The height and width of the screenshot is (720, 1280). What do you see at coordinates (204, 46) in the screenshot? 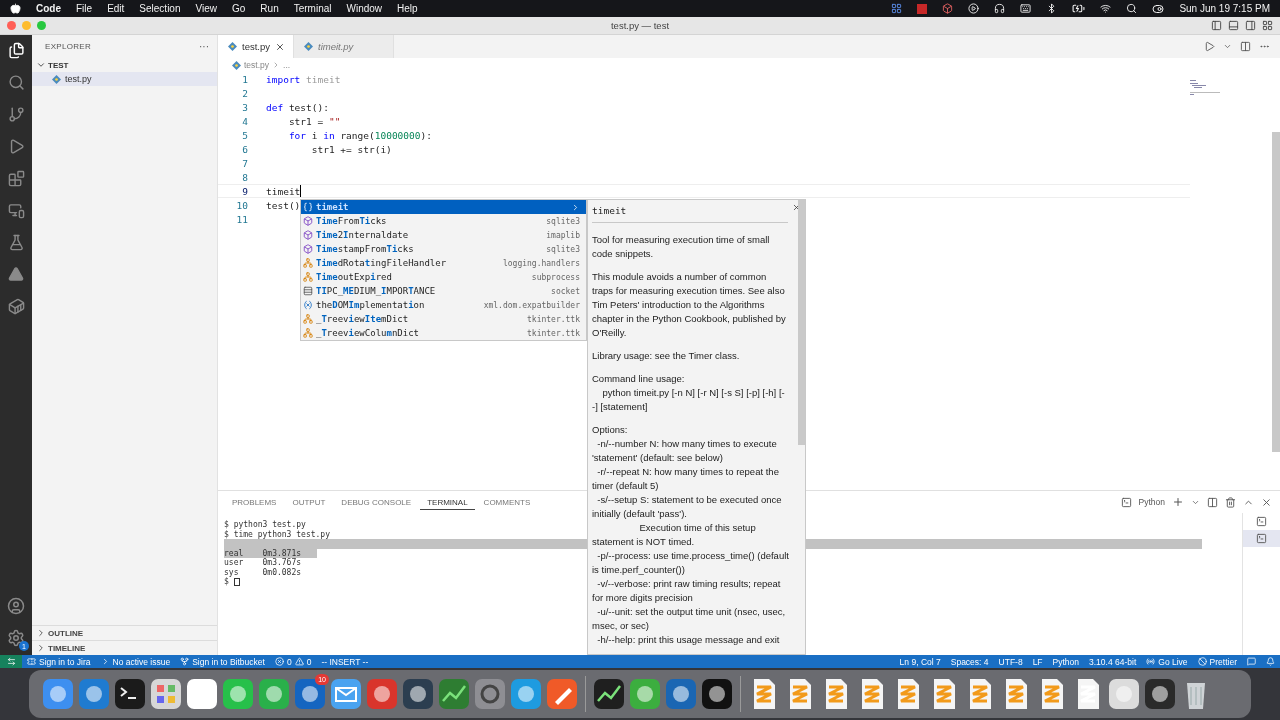
I see `more-actions-button: ···` at bounding box center [204, 46].